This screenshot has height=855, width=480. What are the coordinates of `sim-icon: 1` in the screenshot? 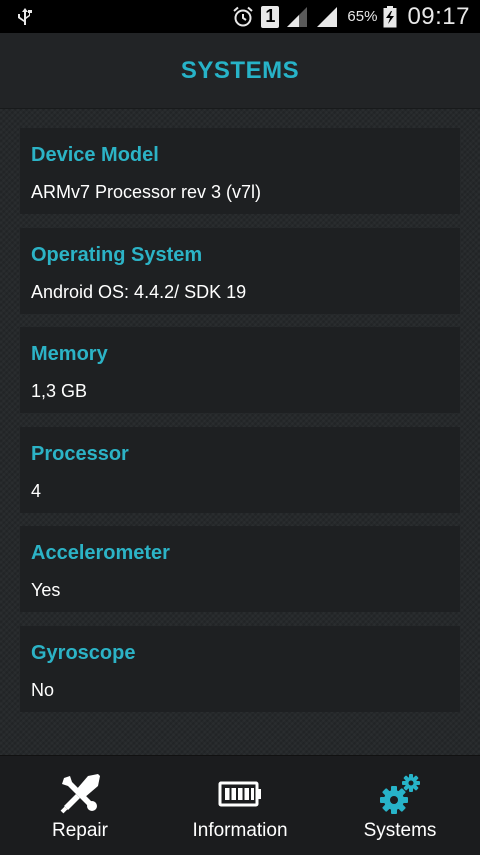 It's located at (270, 16).